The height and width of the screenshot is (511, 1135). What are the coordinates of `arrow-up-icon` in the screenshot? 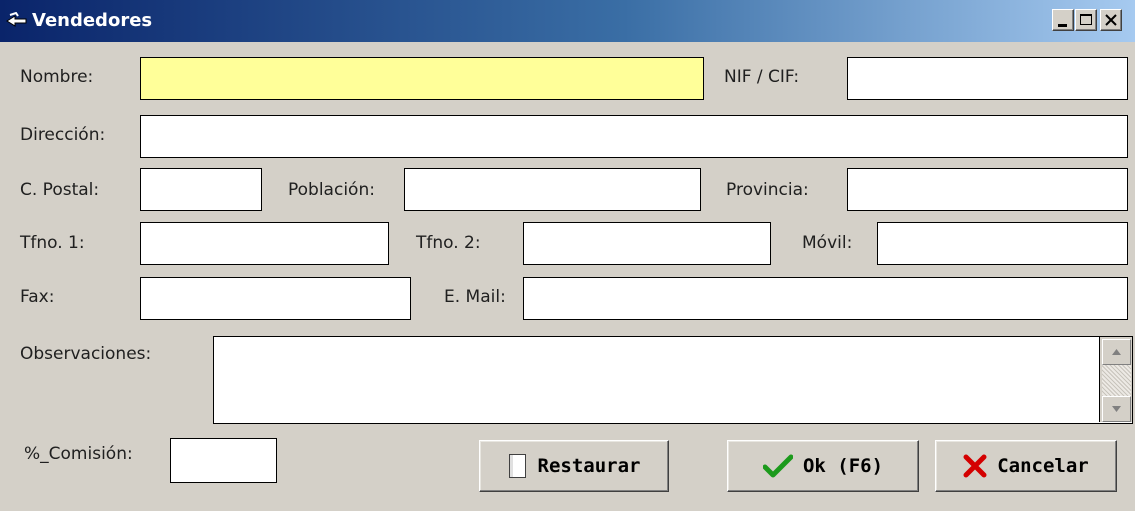 It's located at (1116, 352).